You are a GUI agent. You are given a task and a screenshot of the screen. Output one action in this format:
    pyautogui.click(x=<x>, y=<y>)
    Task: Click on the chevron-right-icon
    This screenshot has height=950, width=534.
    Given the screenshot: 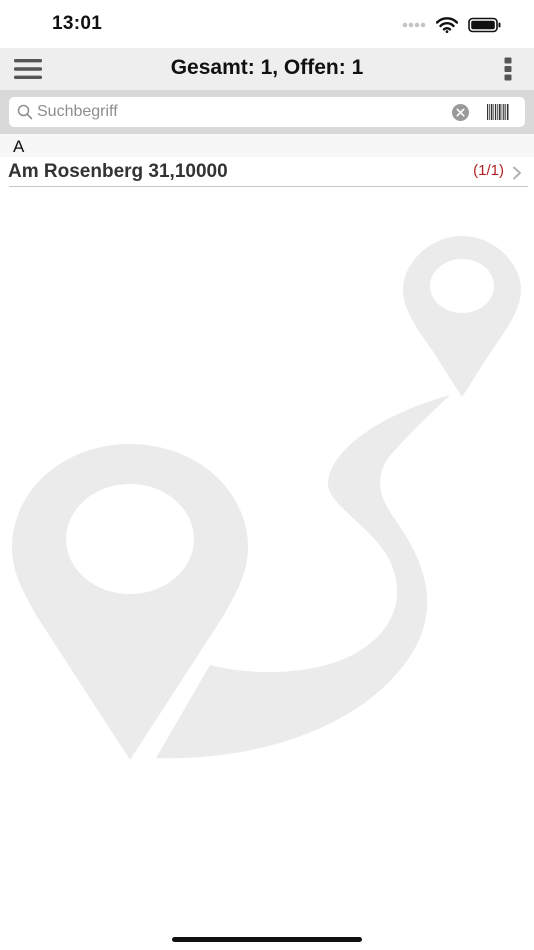 What is the action you would take?
    pyautogui.click(x=517, y=173)
    